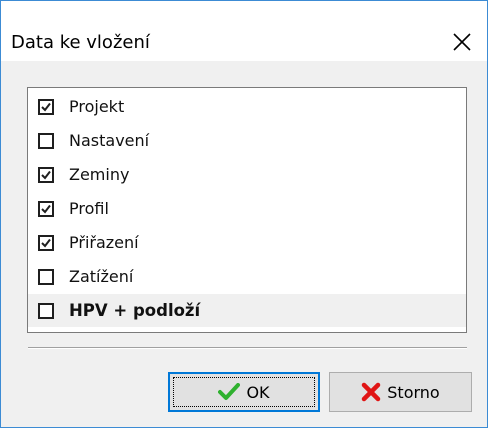 The height and width of the screenshot is (428, 488). I want to click on cancel-button: Storno, so click(400, 392).